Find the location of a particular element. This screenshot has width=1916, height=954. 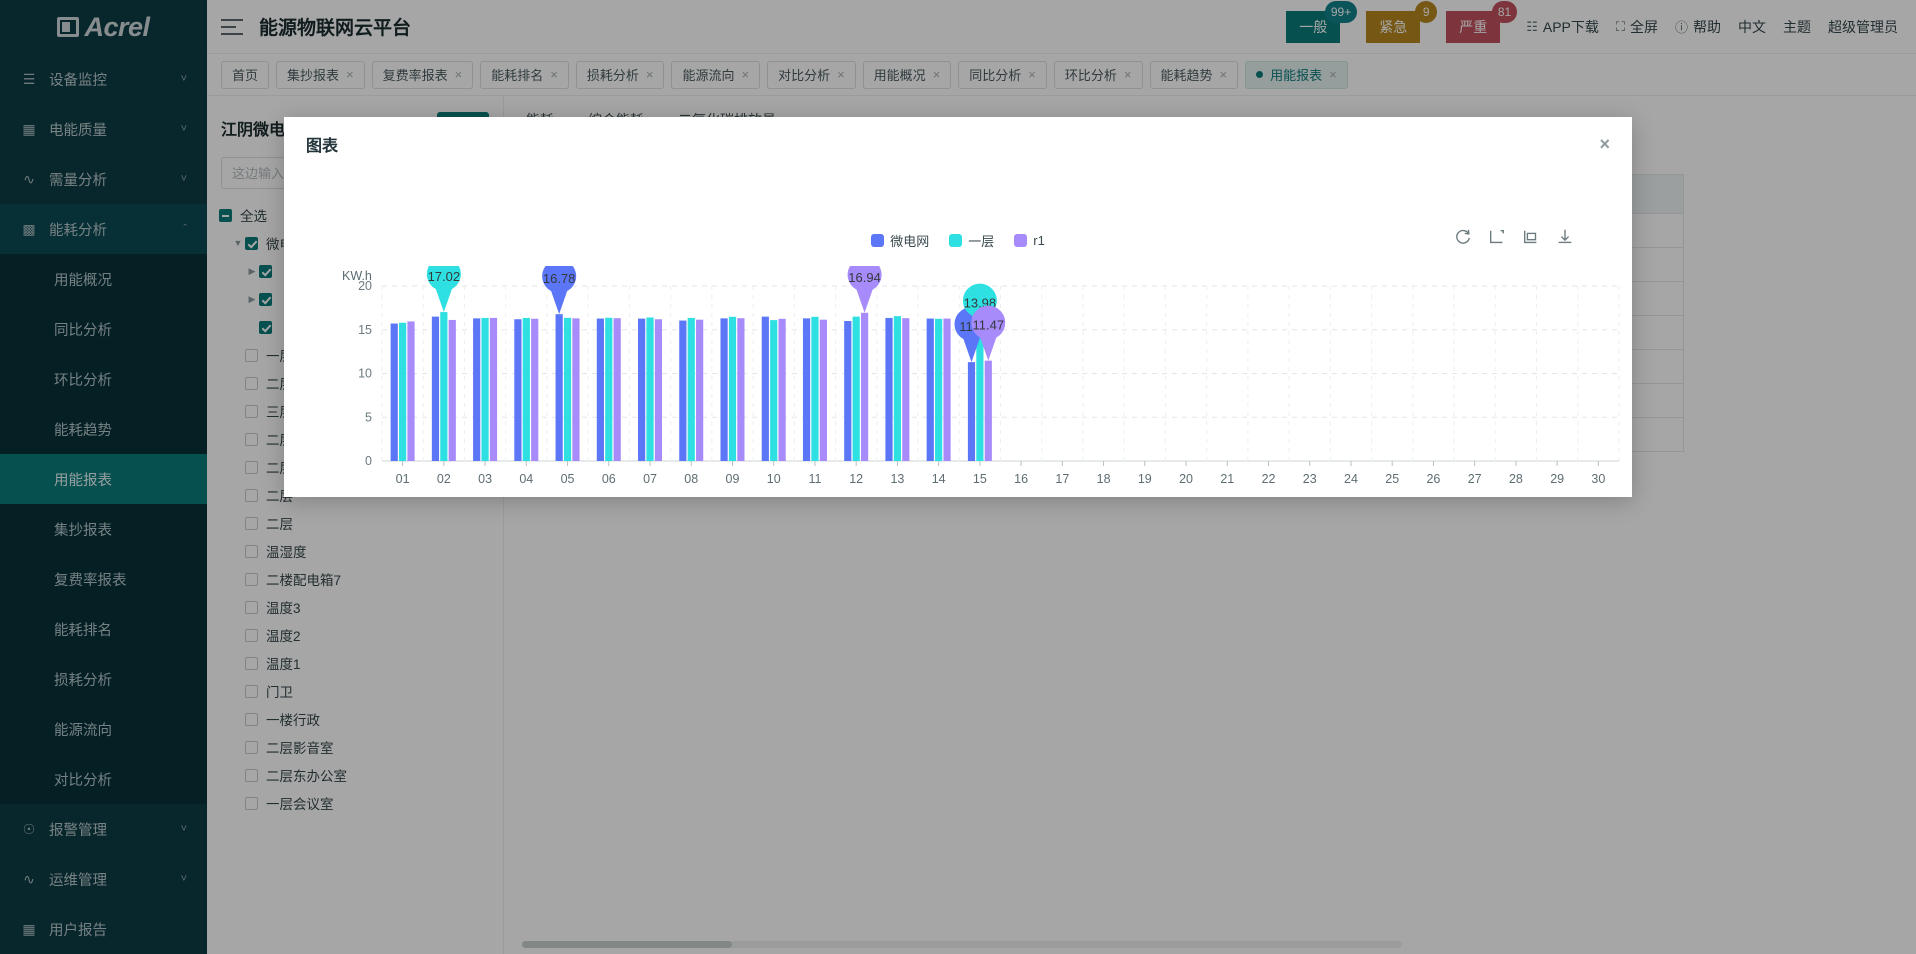

svg-text: 01 is located at coordinates (403, 479).